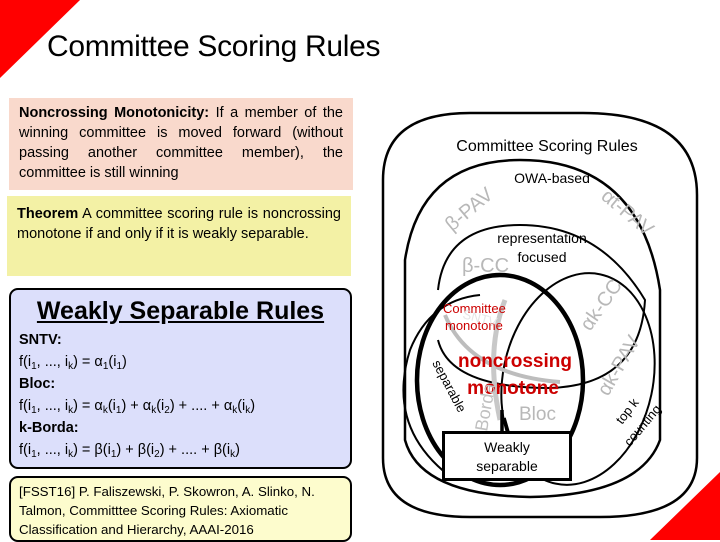 Image resolution: width=720 pixels, height=542 pixels. I want to click on label-committee-scoring-rules: Committee Scoring Rules, so click(546, 146).